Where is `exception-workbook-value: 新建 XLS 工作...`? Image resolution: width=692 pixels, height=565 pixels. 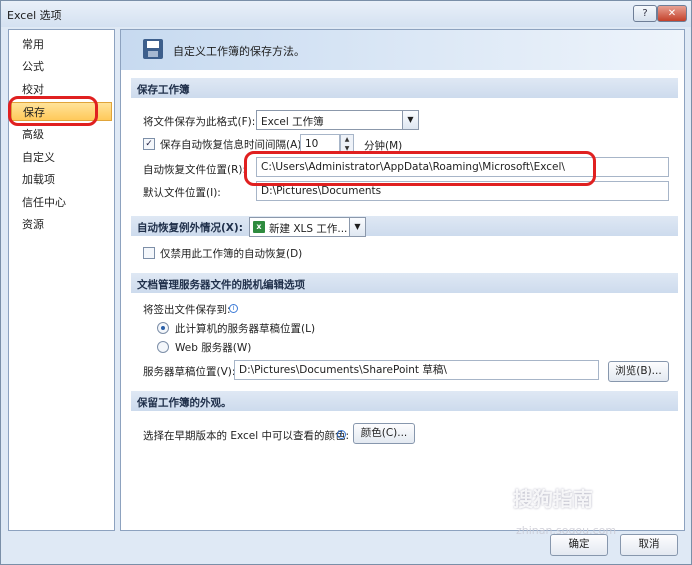
exception-workbook-value: 新建 XLS 工作... is located at coordinates (308, 229).